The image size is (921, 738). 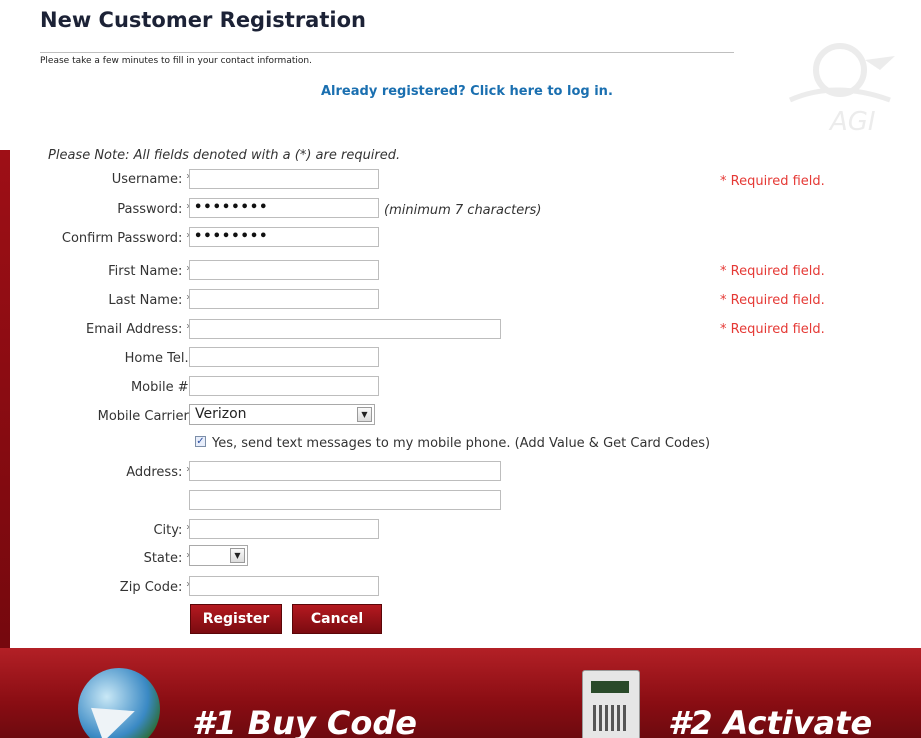 I want to click on terminal-keypad, so click(x=610, y=718).